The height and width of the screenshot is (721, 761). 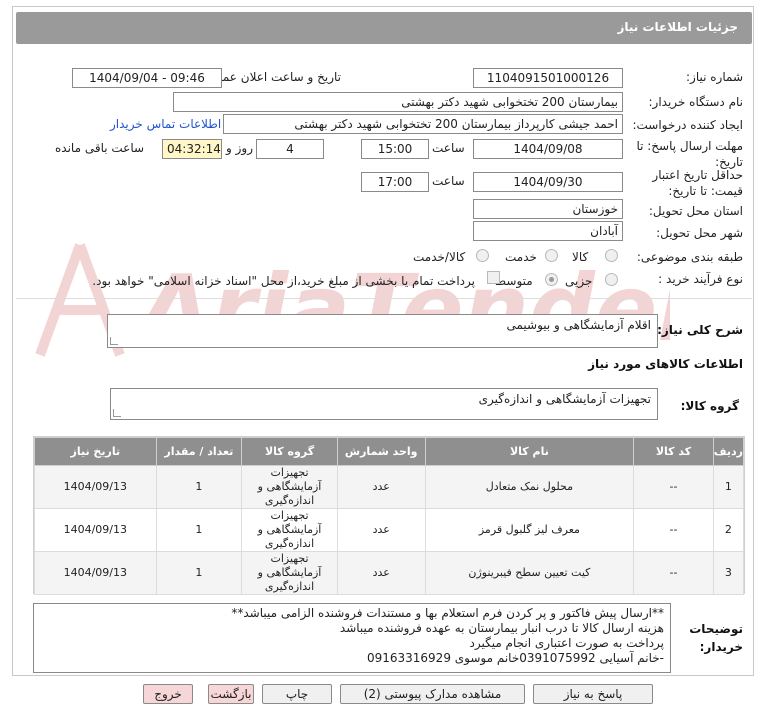 I want to click on validity-time-field: 17:00, so click(x=395, y=182).